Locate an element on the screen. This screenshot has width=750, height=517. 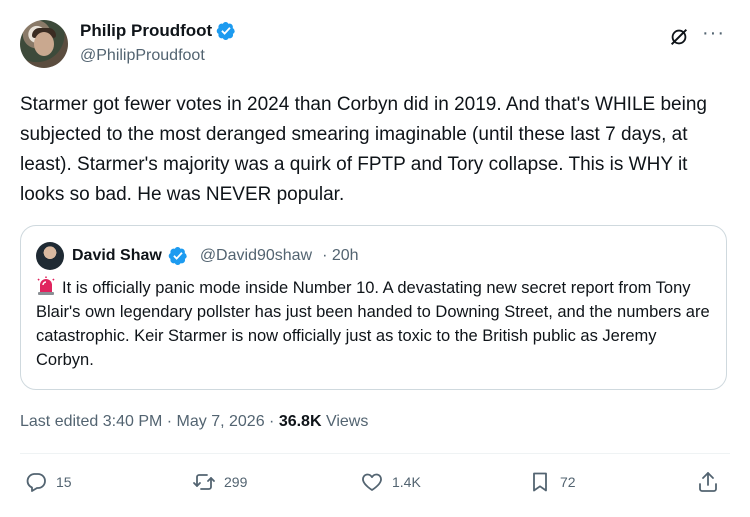
share-button is located at coordinates (708, 482).